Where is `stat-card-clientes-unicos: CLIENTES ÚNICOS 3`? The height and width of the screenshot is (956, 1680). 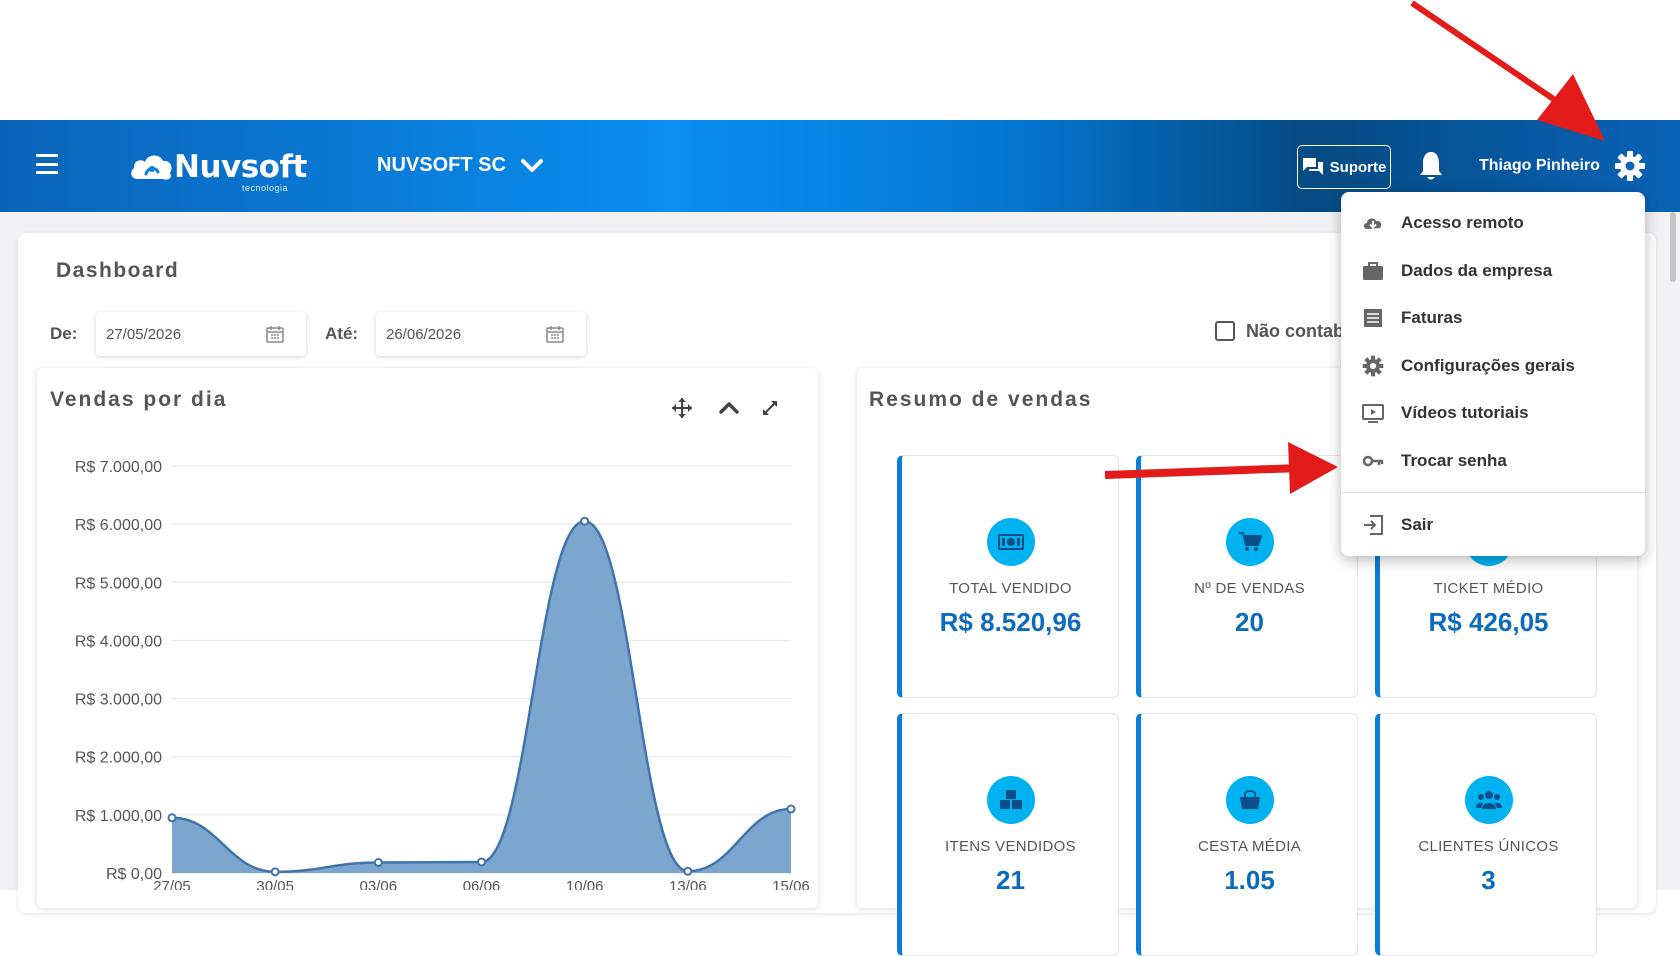 stat-card-clientes-unicos: CLIENTES ÚNICOS 3 is located at coordinates (1486, 834).